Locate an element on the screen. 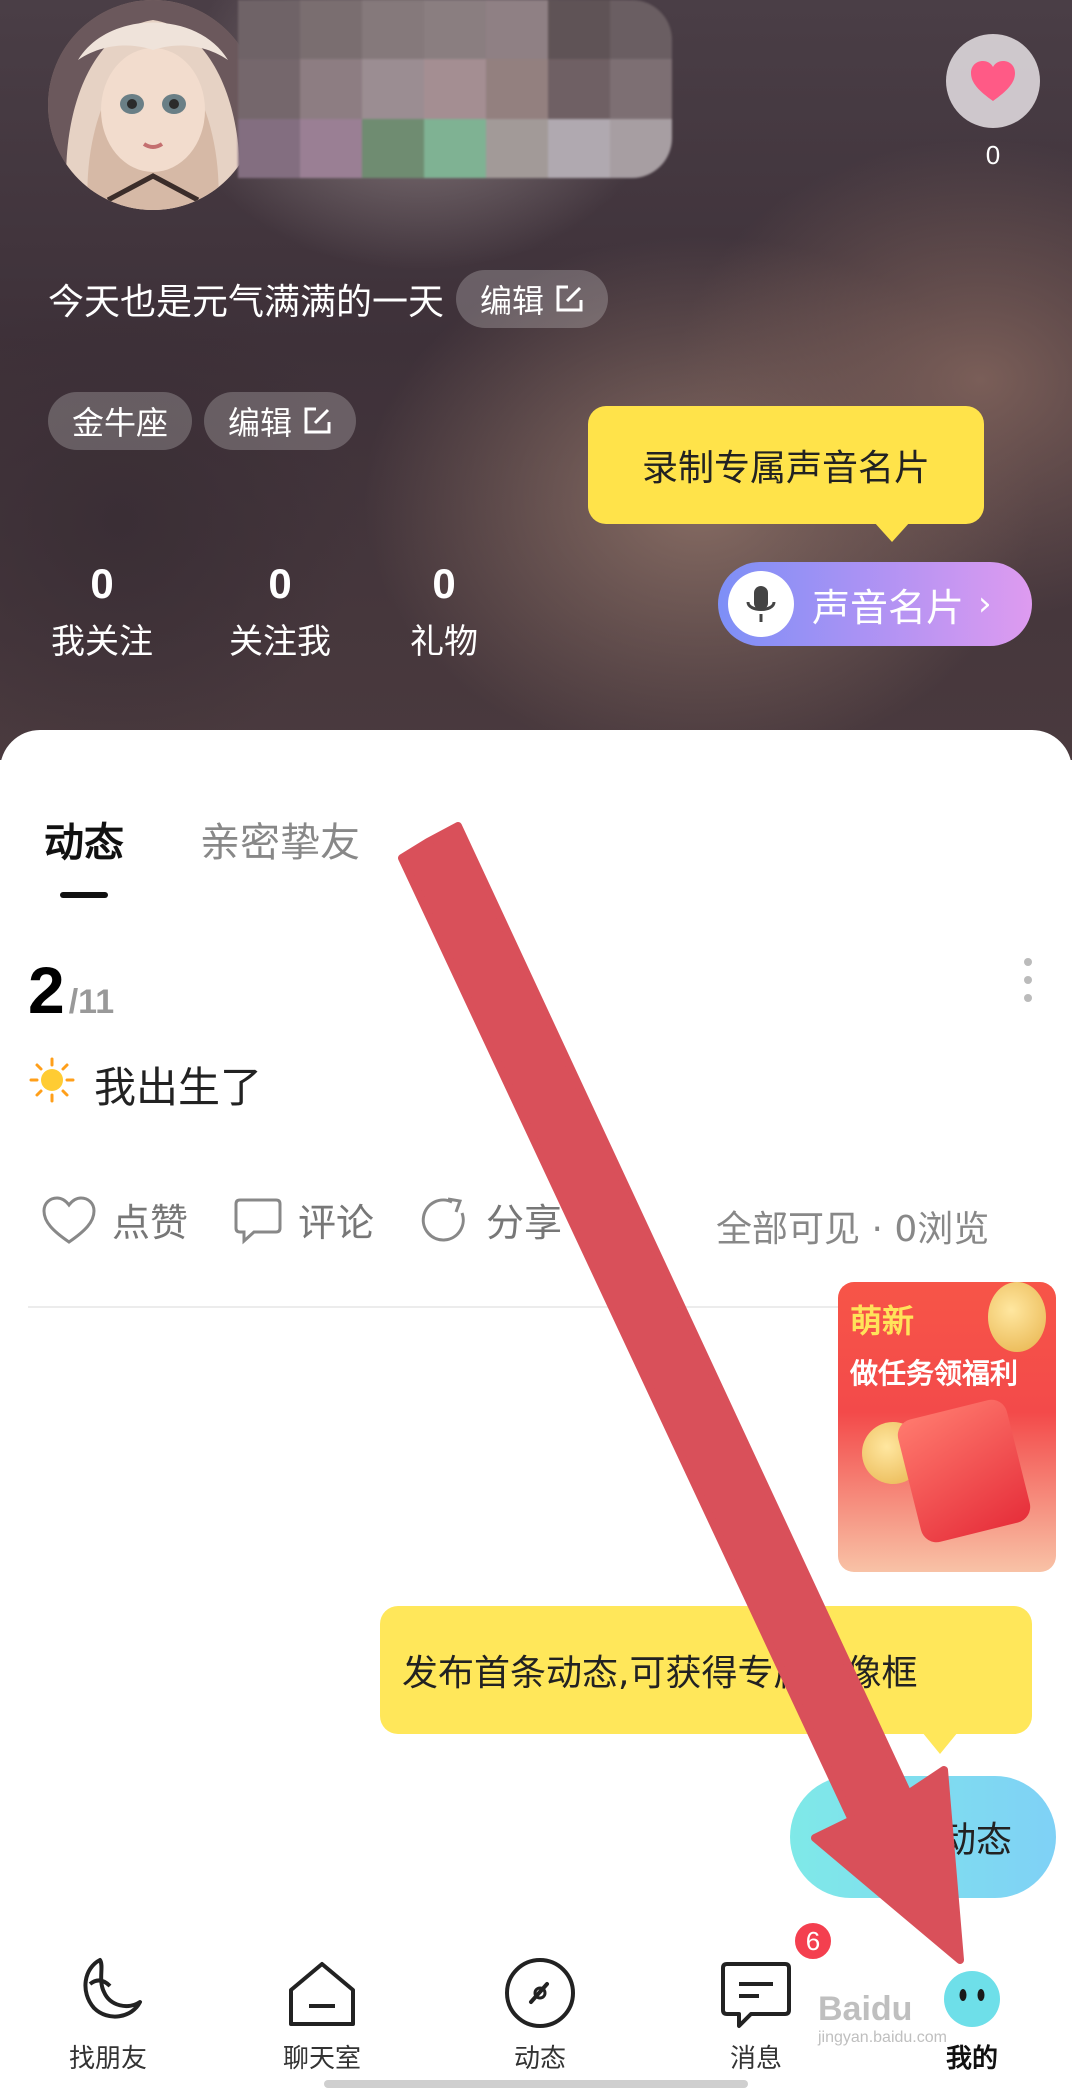 The width and height of the screenshot is (1072, 2092). bio-text: 今天也是元气满满的一天 is located at coordinates (246, 302).